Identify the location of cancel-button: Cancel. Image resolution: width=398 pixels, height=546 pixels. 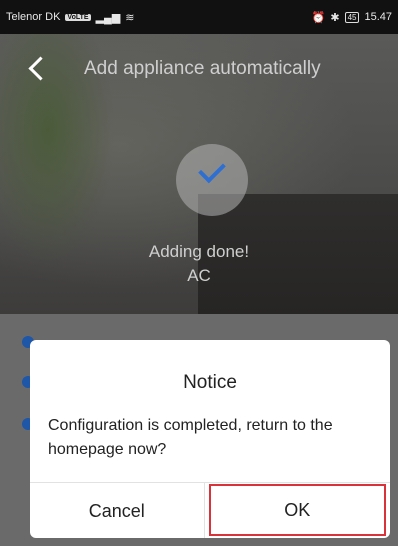
(117, 510).